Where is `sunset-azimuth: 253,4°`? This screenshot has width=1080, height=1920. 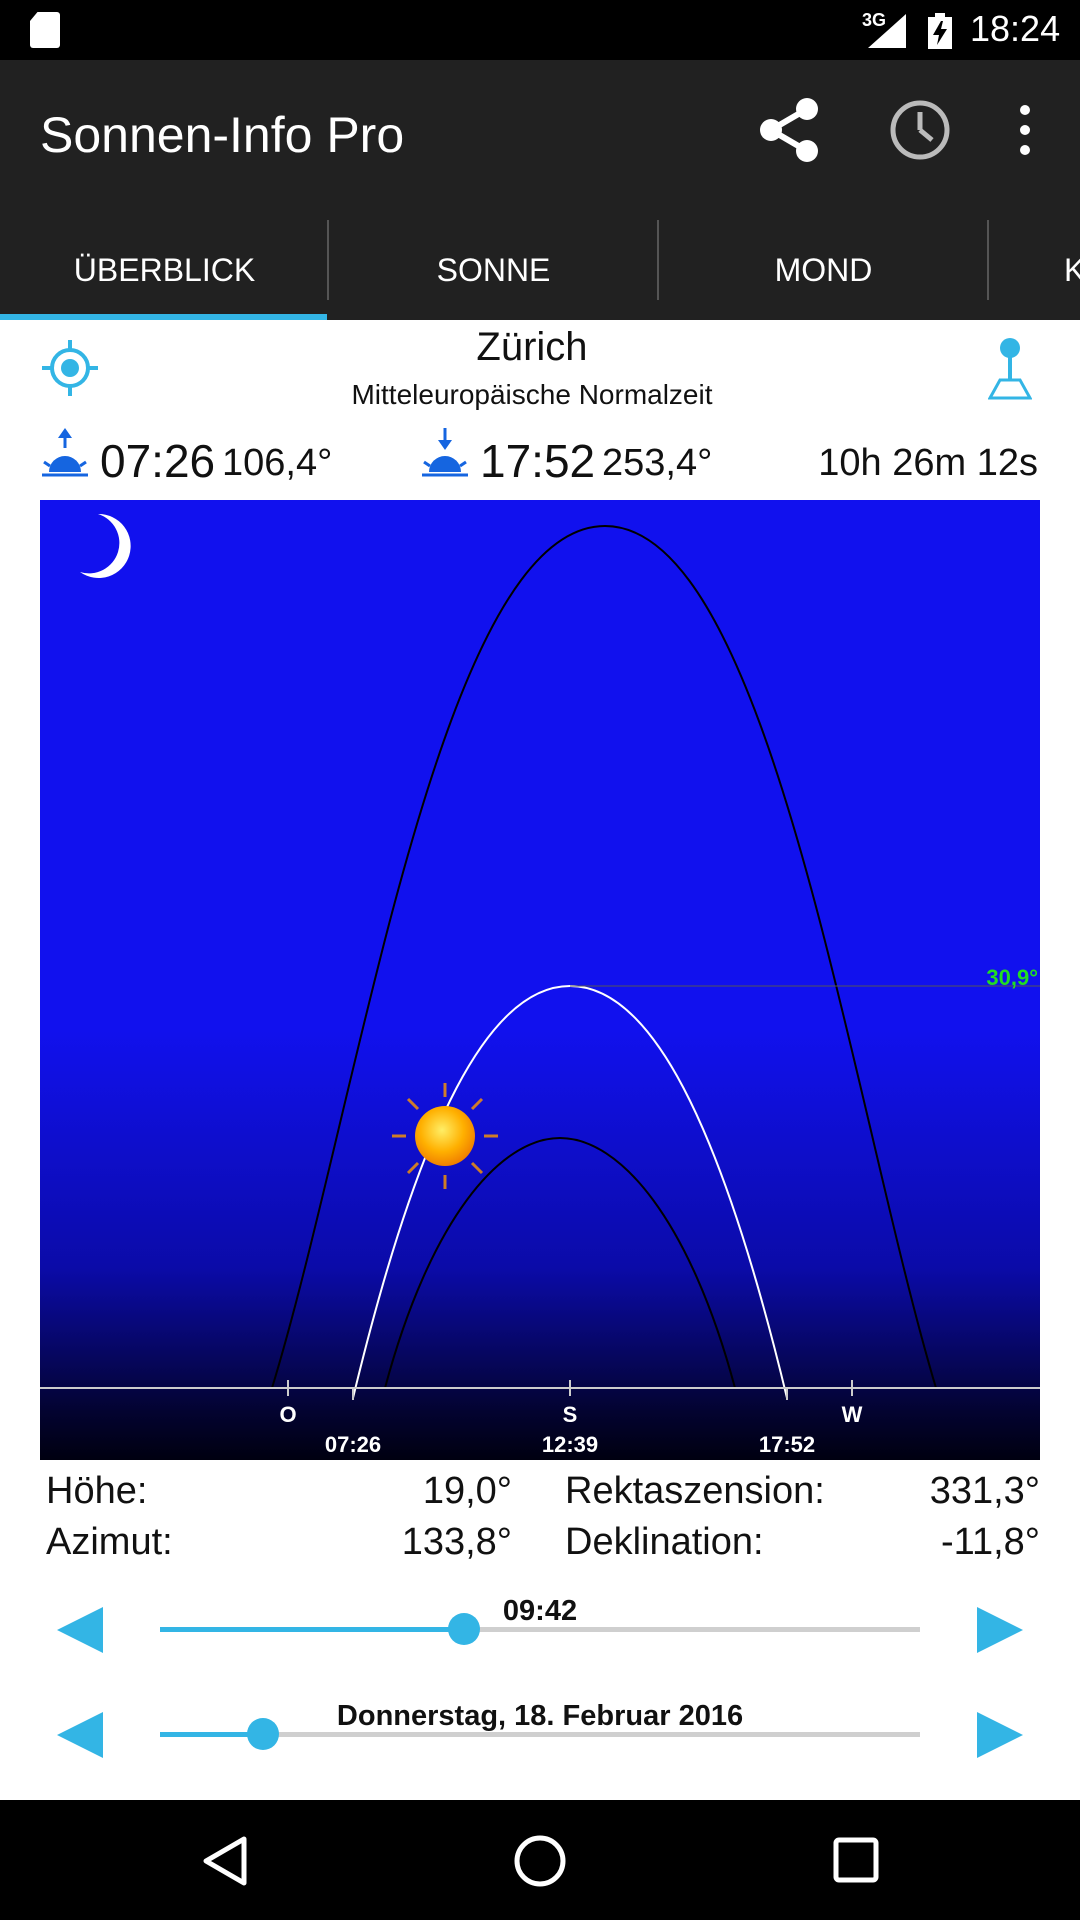
sunset-azimuth: 253,4° is located at coordinates (657, 463).